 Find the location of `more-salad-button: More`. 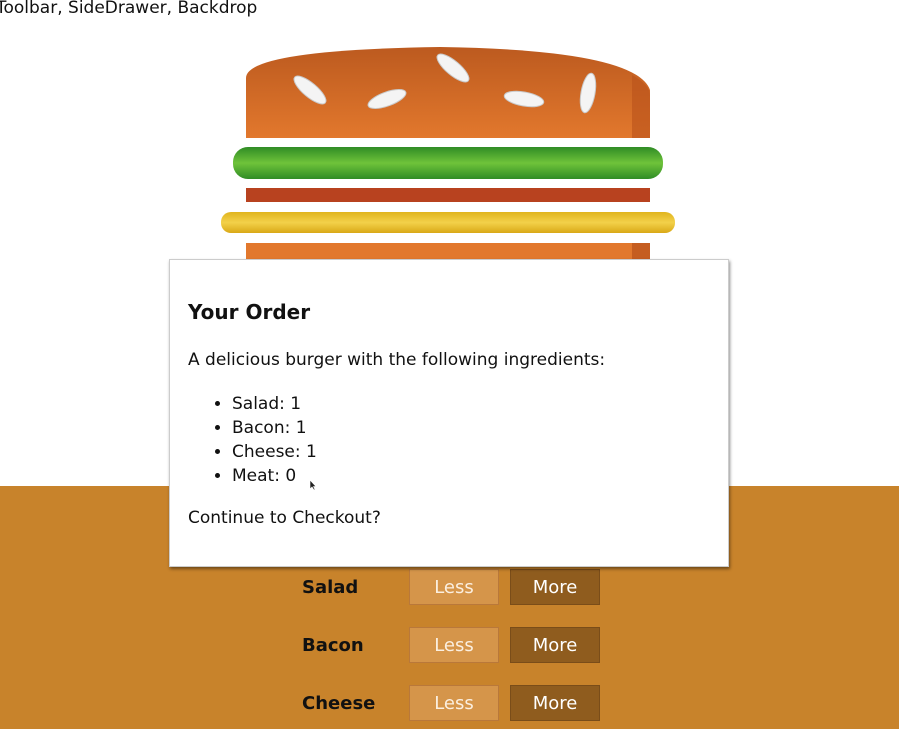

more-salad-button: More is located at coordinates (555, 587).